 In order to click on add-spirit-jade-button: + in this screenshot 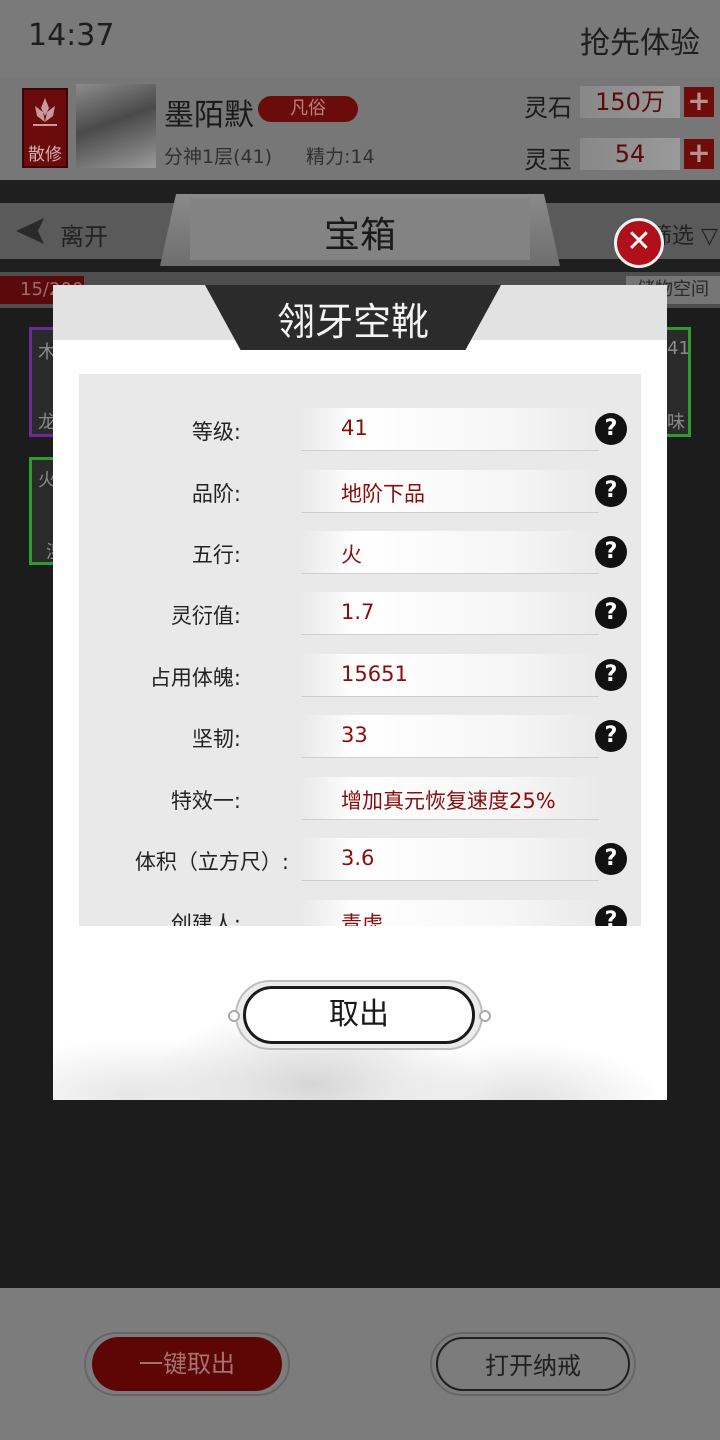, I will do `click(699, 154)`.